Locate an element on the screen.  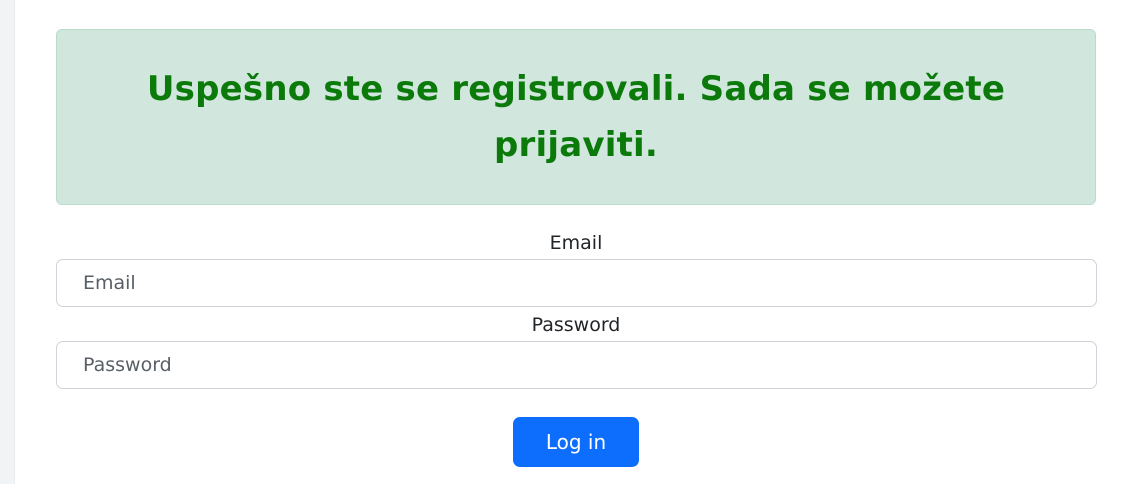
cropped-text-above is located at coordinates (577, 4).